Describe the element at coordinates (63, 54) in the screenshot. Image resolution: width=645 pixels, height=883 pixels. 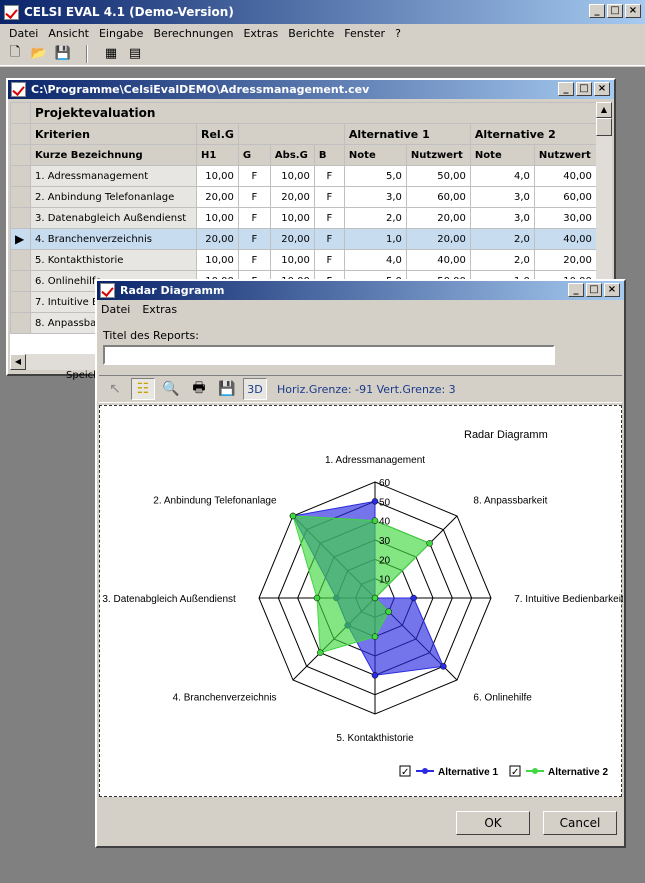
I see `save-icon: 💾` at that location.